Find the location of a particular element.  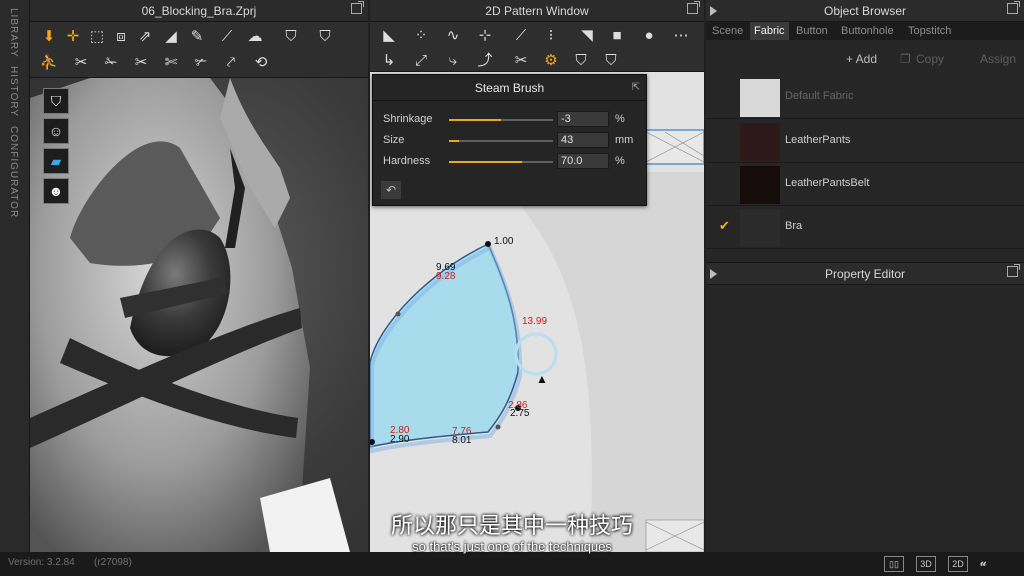

configurator-tab: CONFIGURATOR is located at coordinates (13, 172).